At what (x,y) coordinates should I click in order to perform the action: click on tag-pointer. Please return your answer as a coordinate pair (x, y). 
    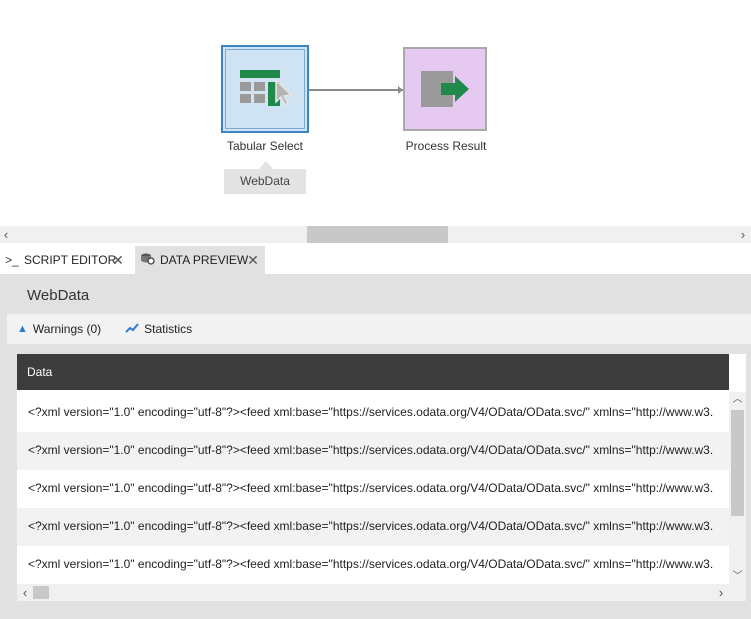
    Looking at the image, I should click on (266, 165).